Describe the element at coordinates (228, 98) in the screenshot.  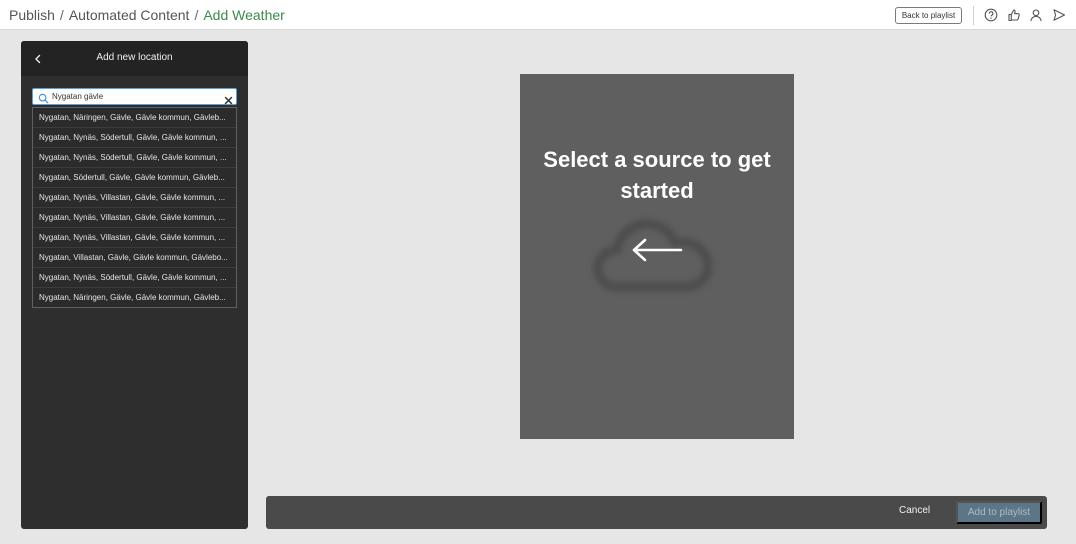
I see `clear-icon` at that location.